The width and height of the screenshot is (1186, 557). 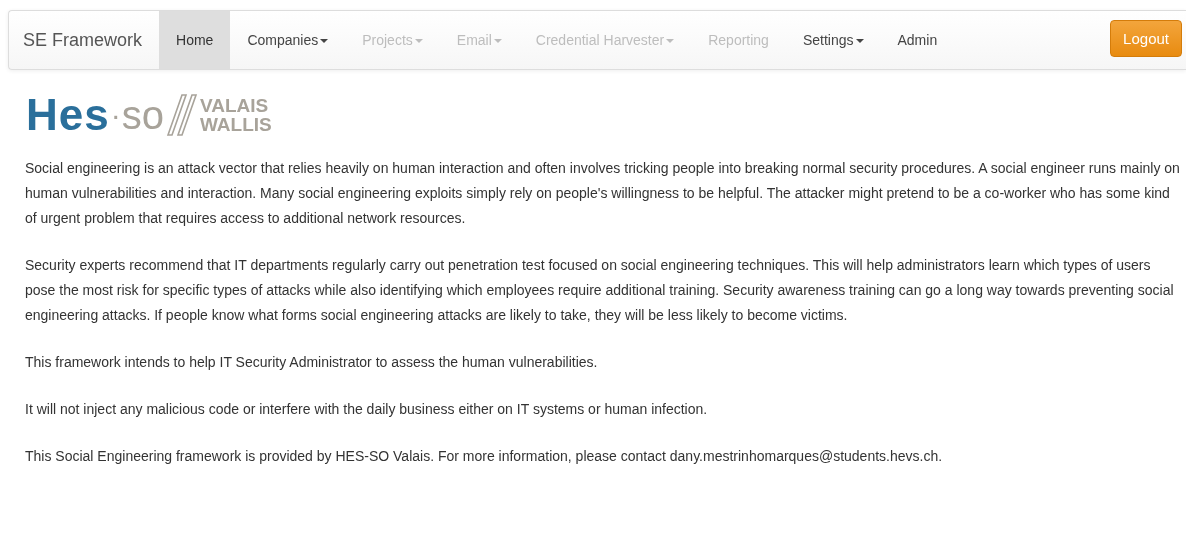 What do you see at coordinates (142, 115) in the screenshot?
I see `logo-text: so` at bounding box center [142, 115].